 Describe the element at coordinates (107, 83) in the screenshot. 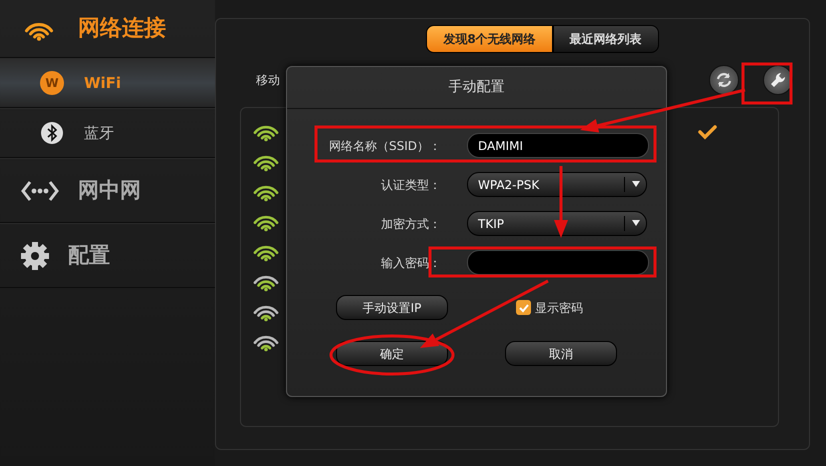

I see `sidebar-item: W WiFi` at that location.